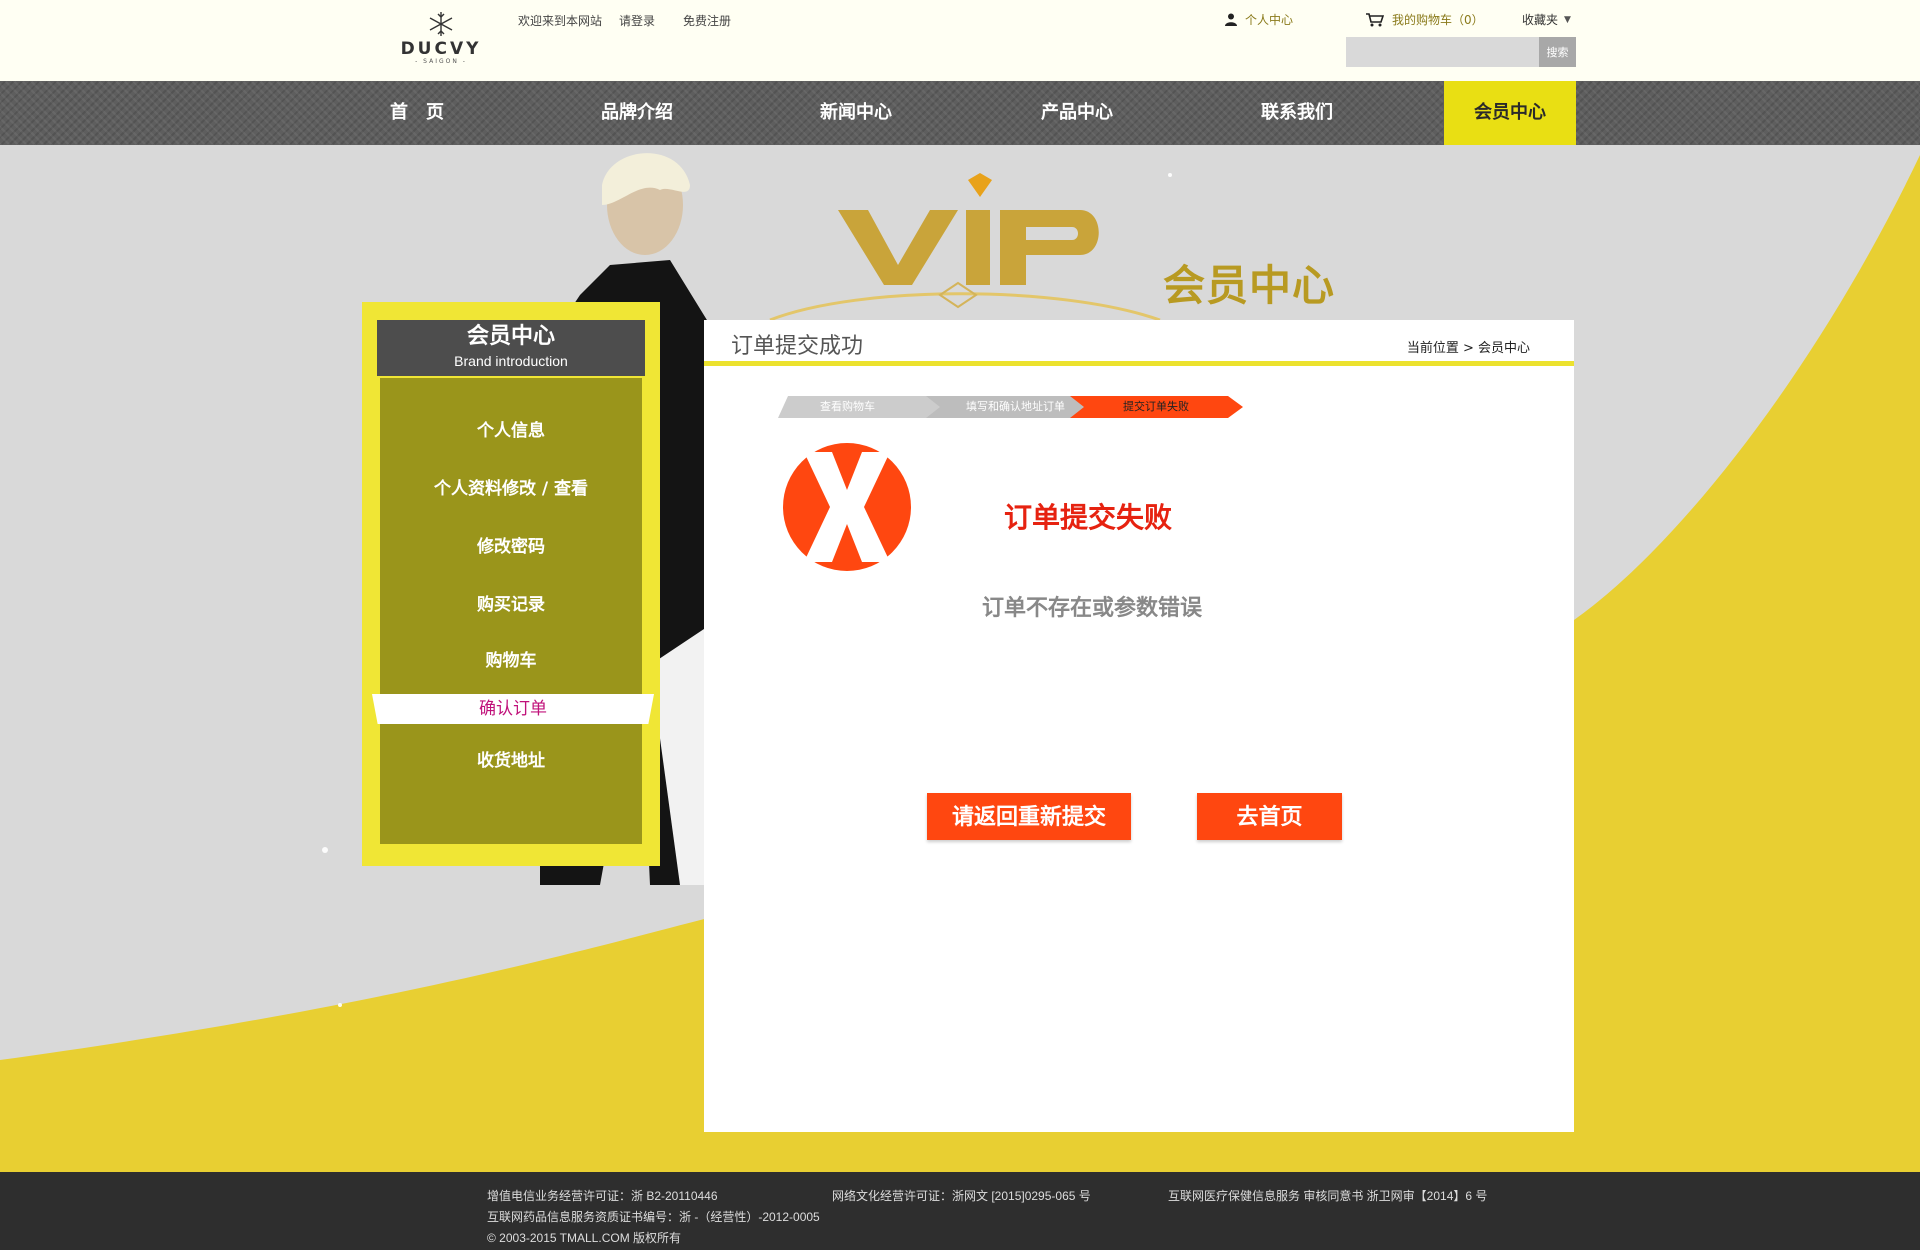 Image resolution: width=1920 pixels, height=1250 pixels. What do you see at coordinates (847, 406) in the screenshot?
I see `step-view-cart: 查看购物车` at bounding box center [847, 406].